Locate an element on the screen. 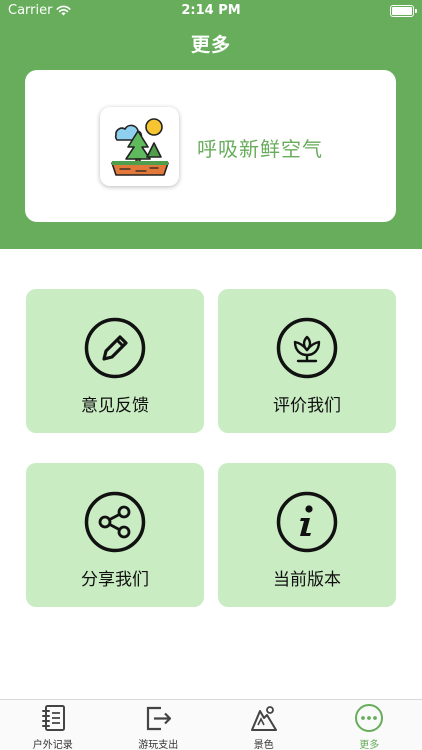  status-time: 2:14 PM is located at coordinates (211, 10).